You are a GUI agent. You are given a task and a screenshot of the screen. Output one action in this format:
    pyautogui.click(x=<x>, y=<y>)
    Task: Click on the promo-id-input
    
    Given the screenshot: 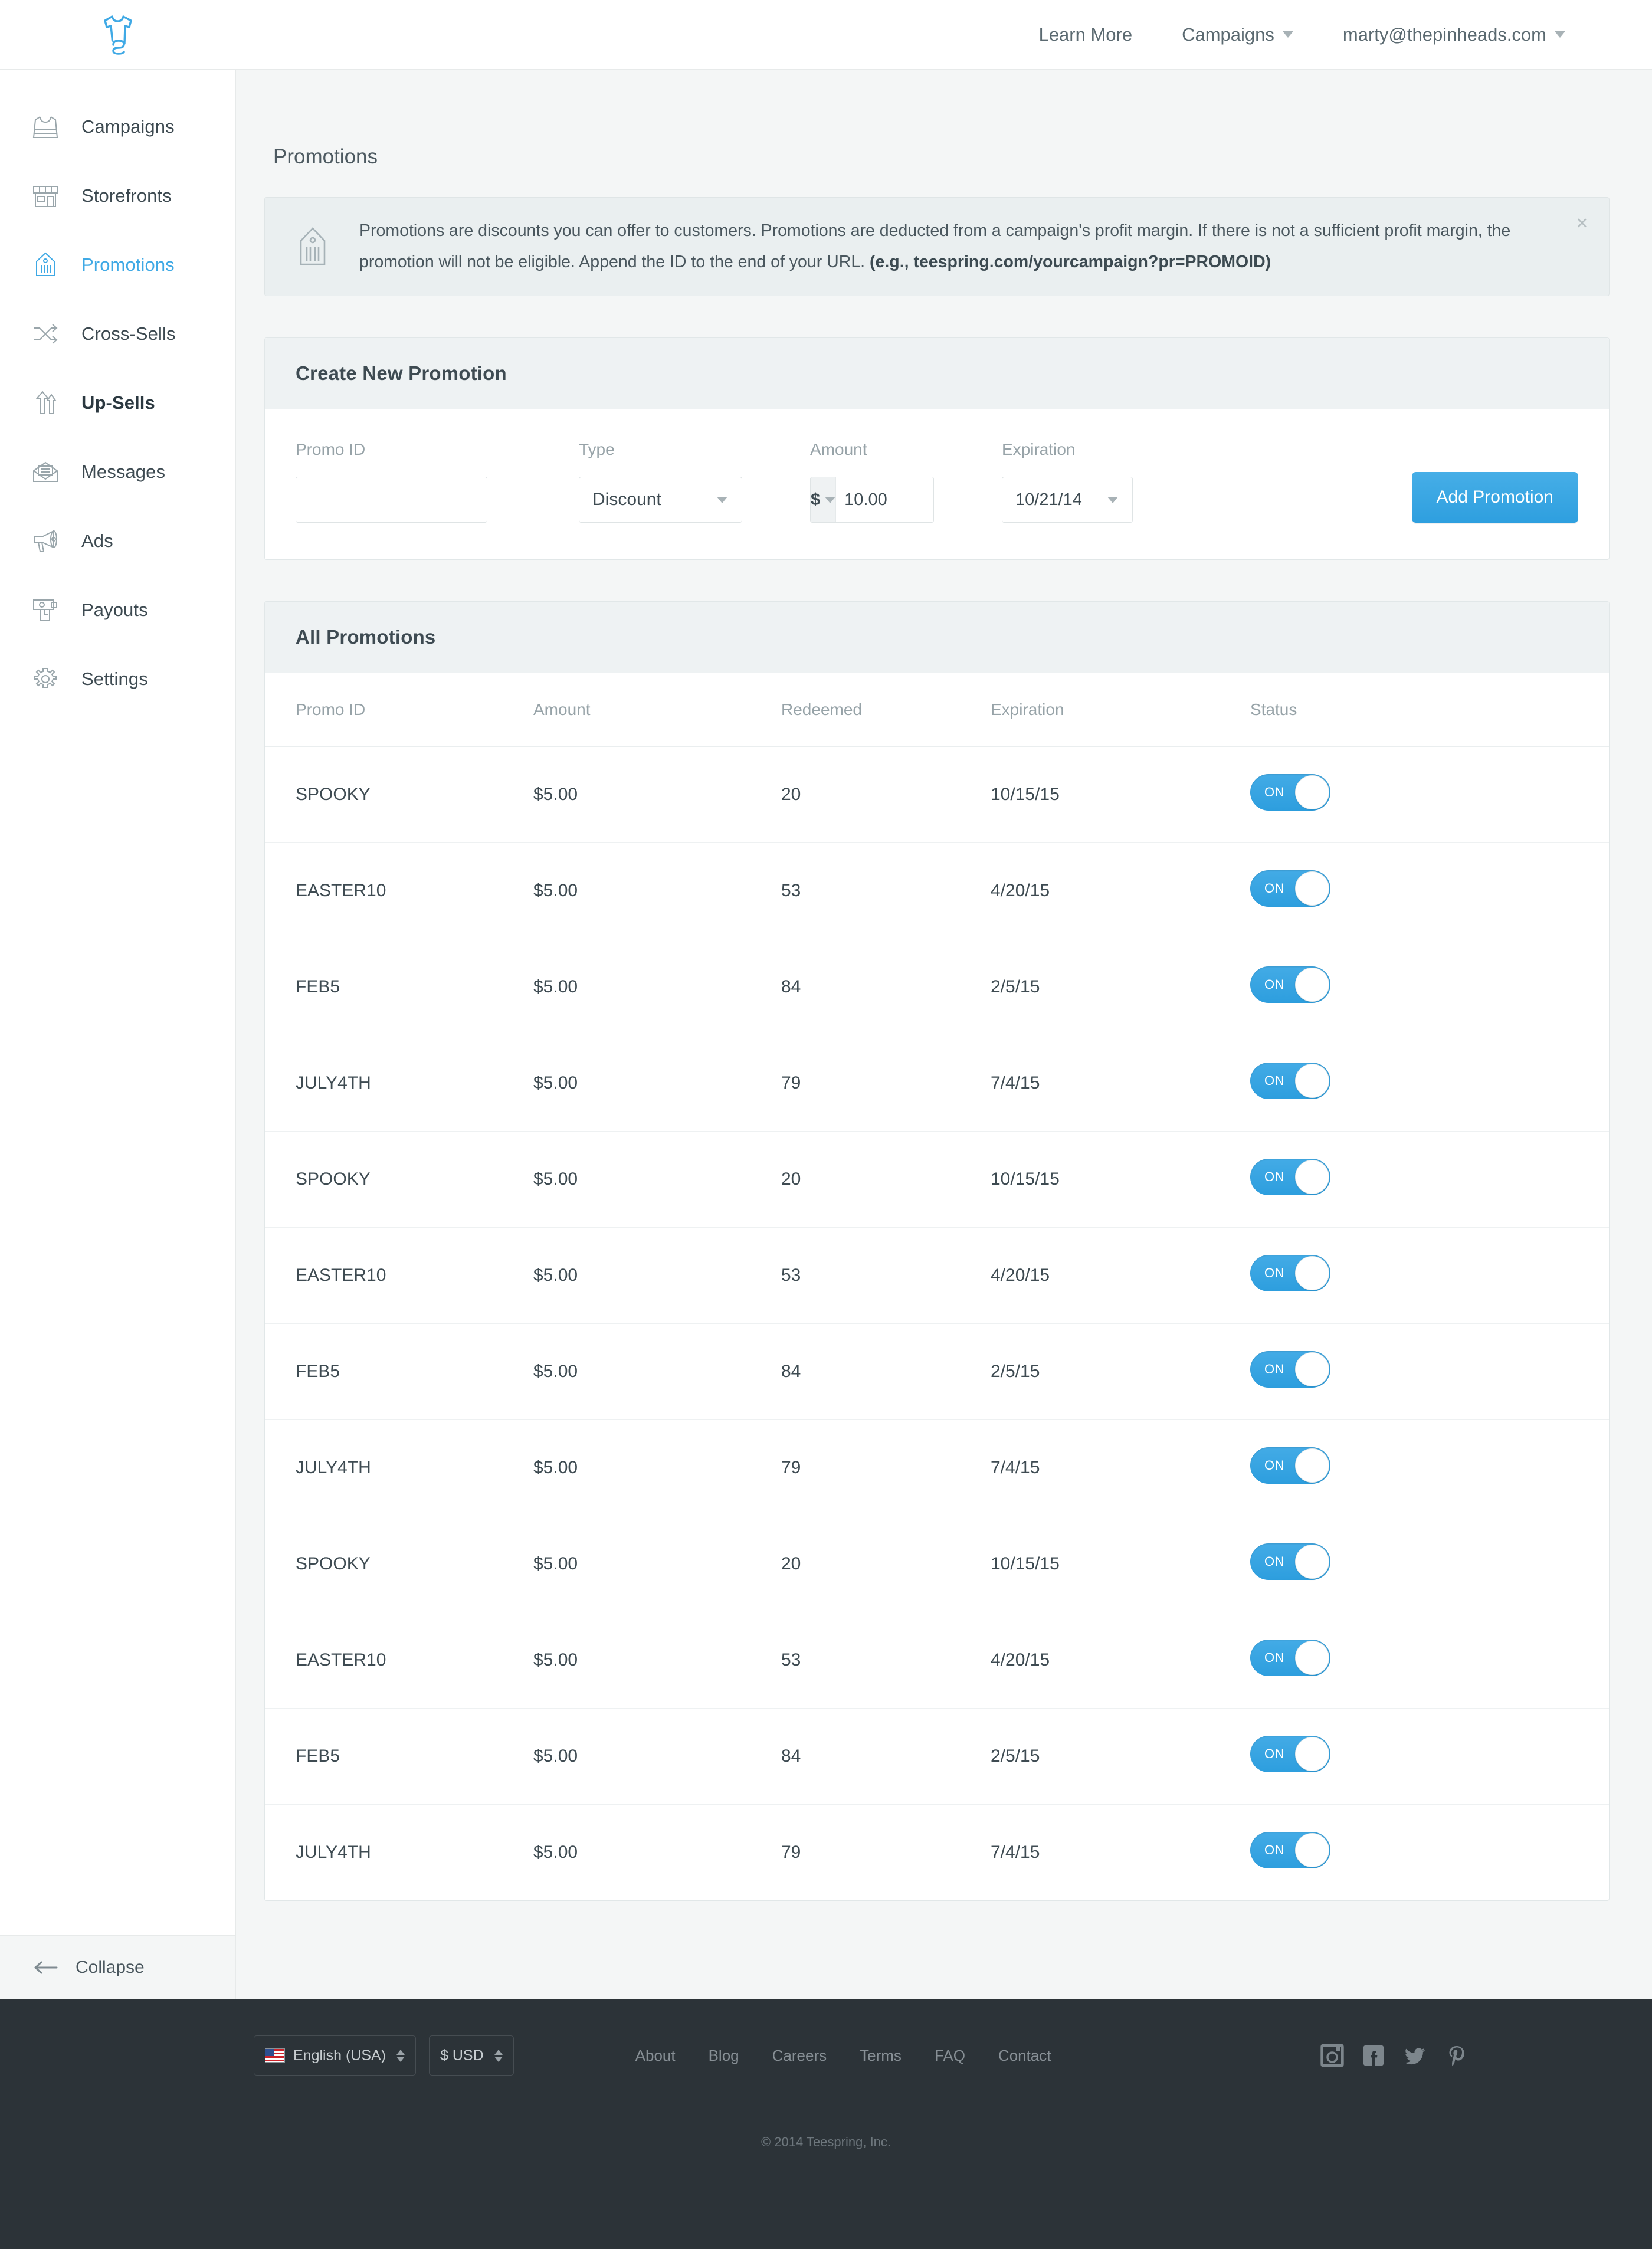 What is the action you would take?
    pyautogui.click(x=391, y=499)
    